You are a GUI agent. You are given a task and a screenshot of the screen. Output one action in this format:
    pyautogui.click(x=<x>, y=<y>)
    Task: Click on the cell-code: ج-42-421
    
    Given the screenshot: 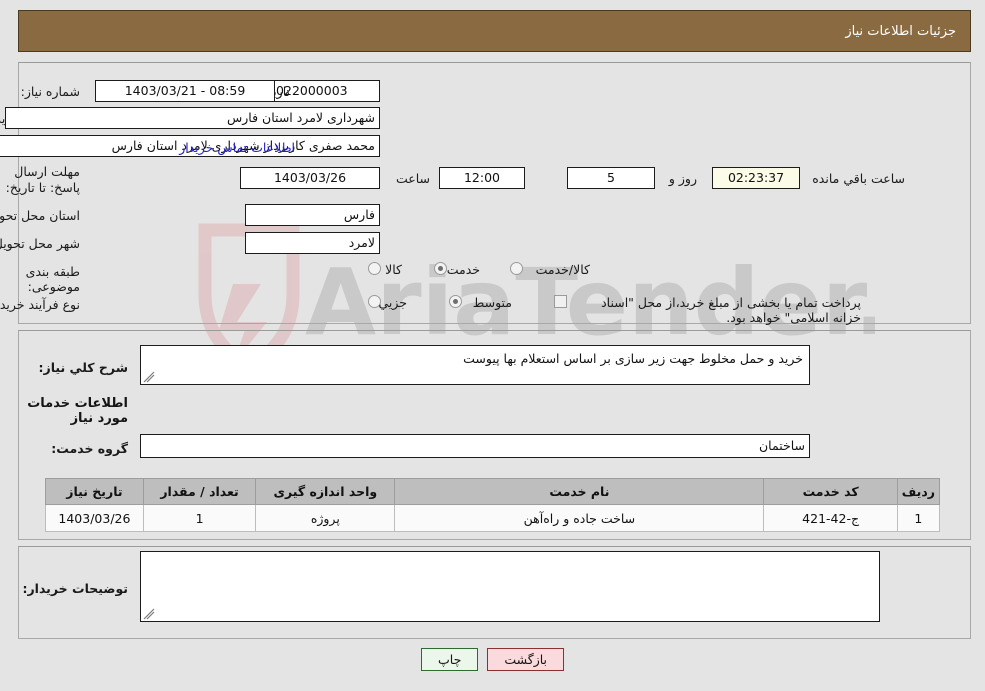 What is the action you would take?
    pyautogui.click(x=830, y=518)
    